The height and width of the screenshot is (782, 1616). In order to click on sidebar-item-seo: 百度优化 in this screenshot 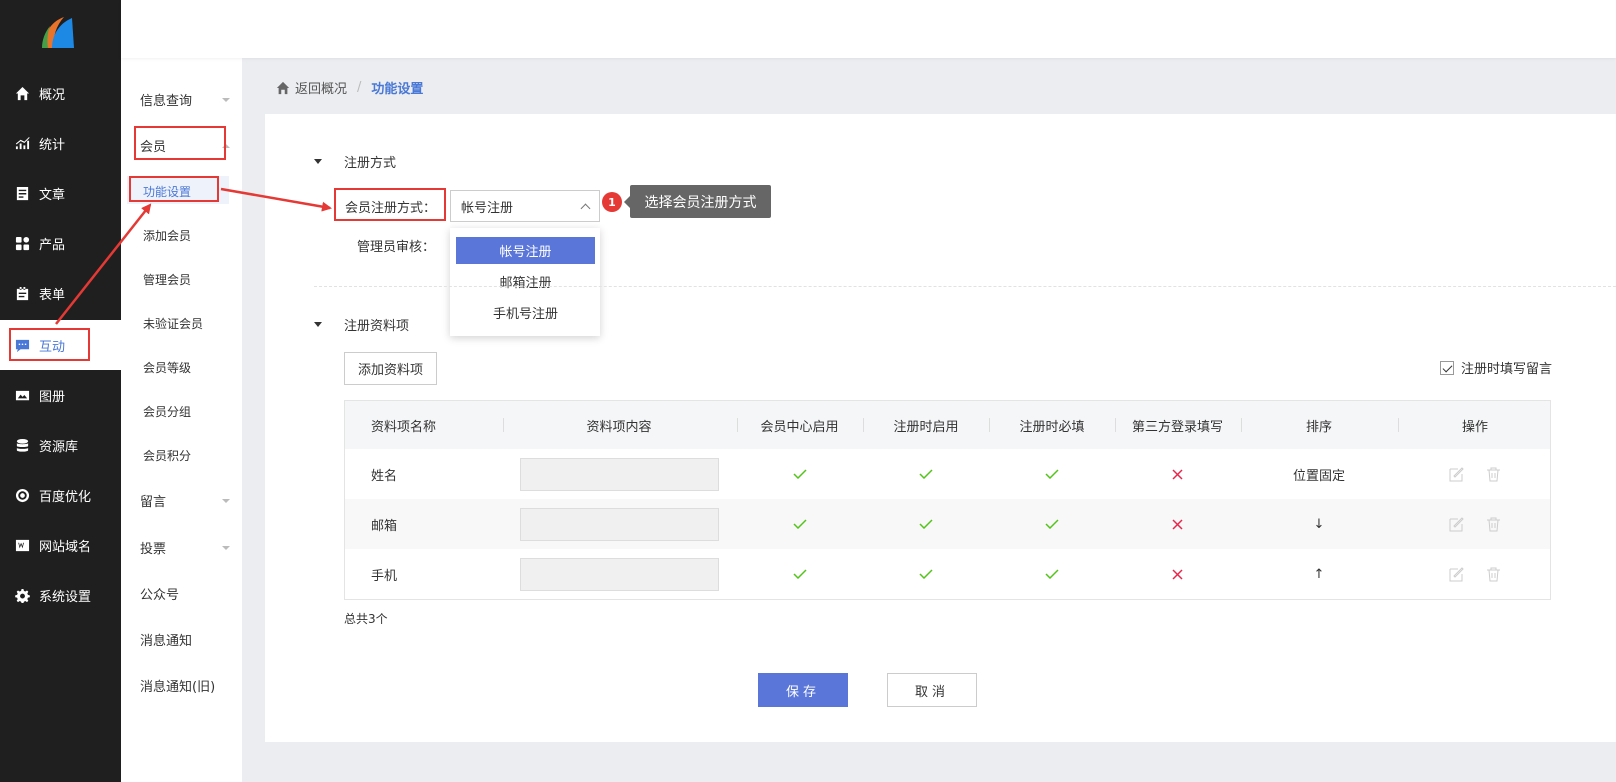, I will do `click(60, 495)`.